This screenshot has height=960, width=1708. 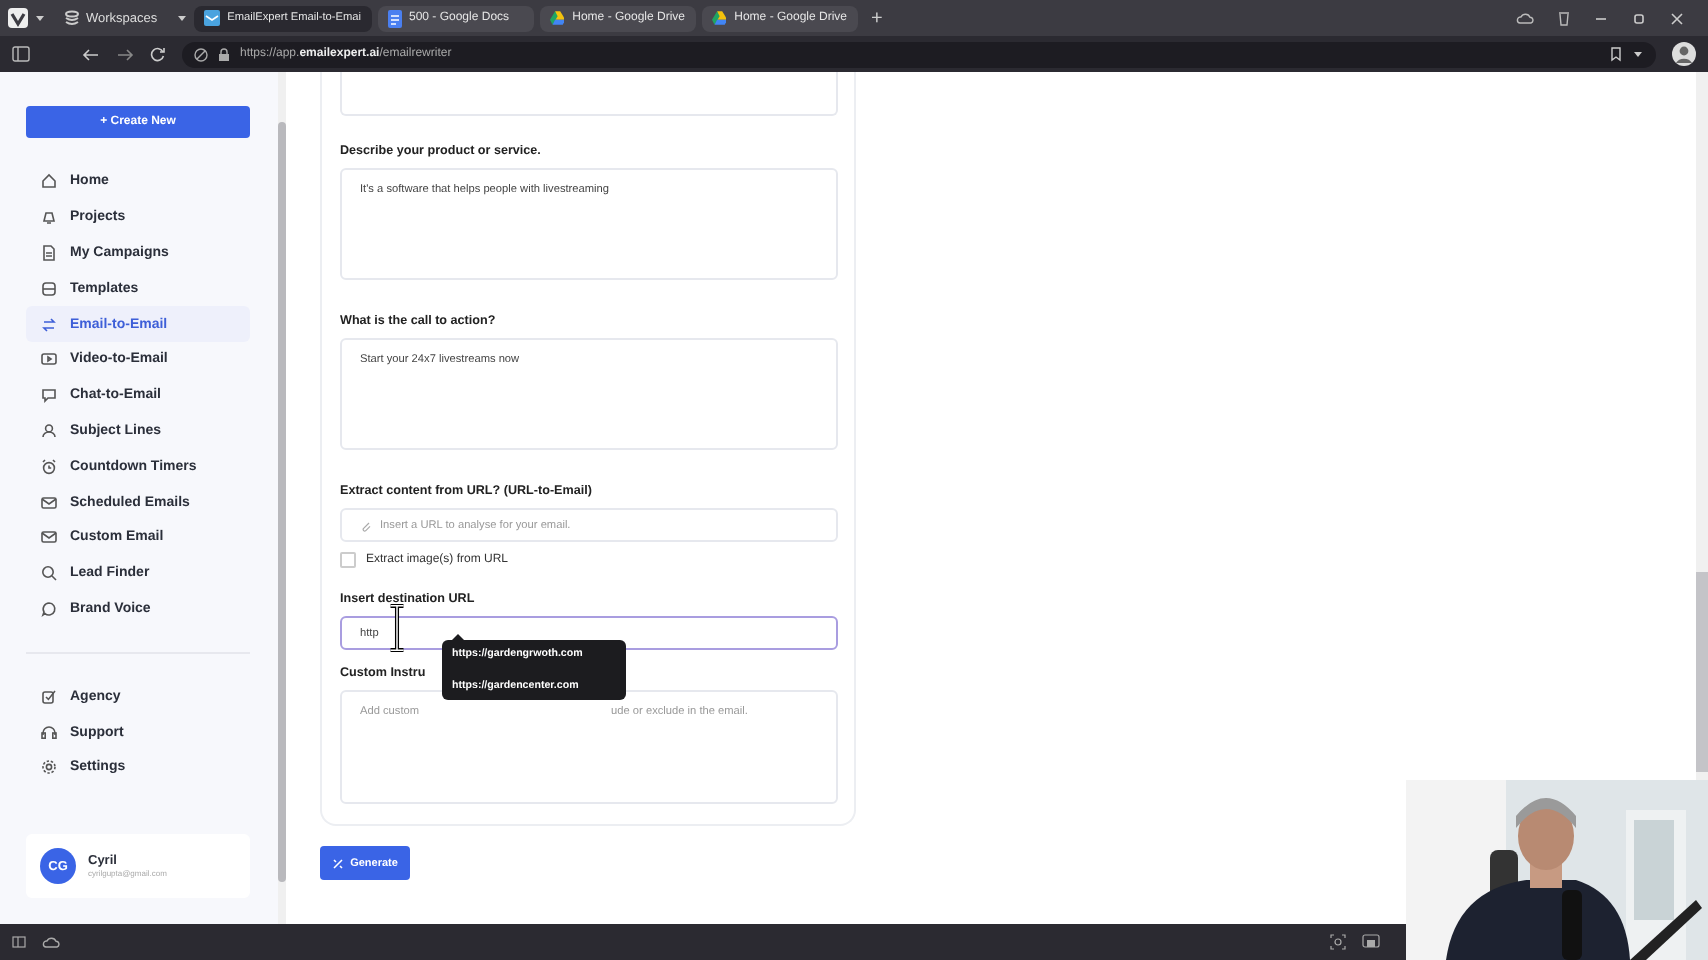 I want to click on bookmark-icon, so click(x=1616, y=54).